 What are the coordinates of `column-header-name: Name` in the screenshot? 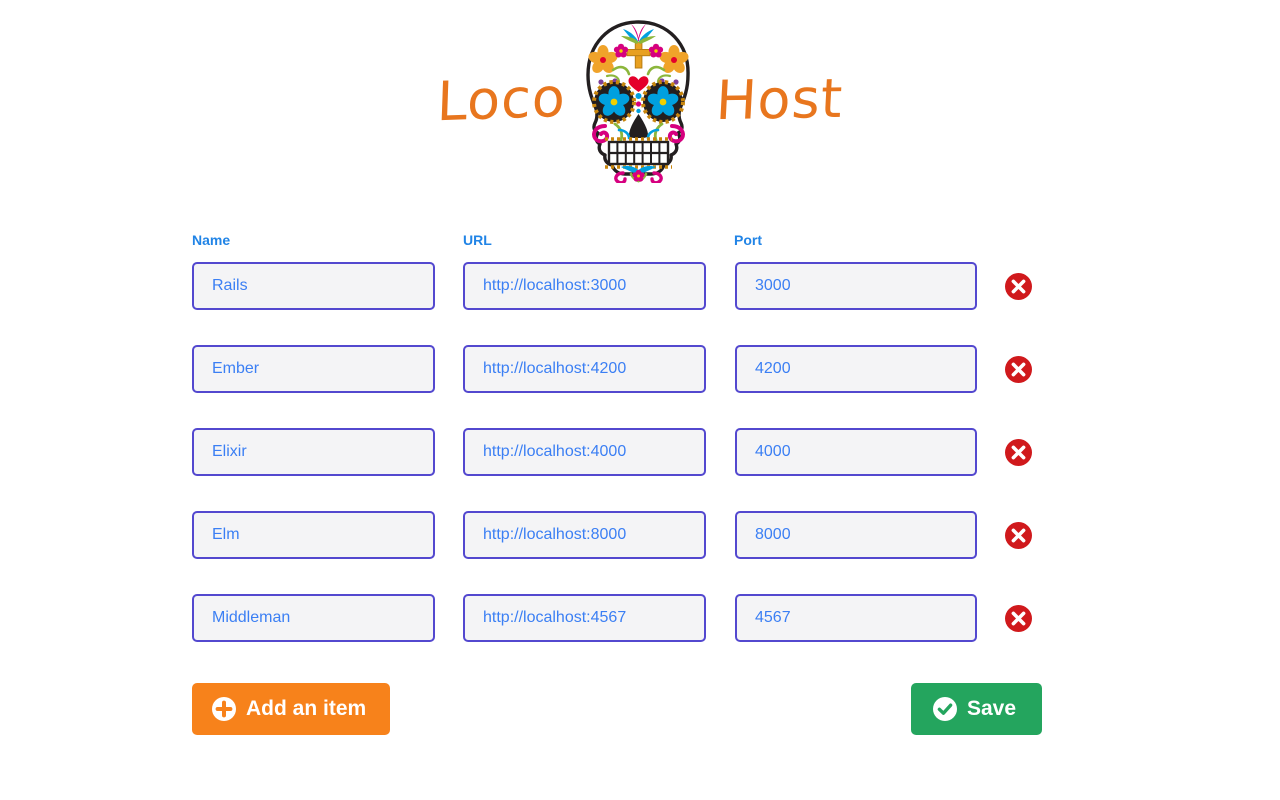 It's located at (211, 240).